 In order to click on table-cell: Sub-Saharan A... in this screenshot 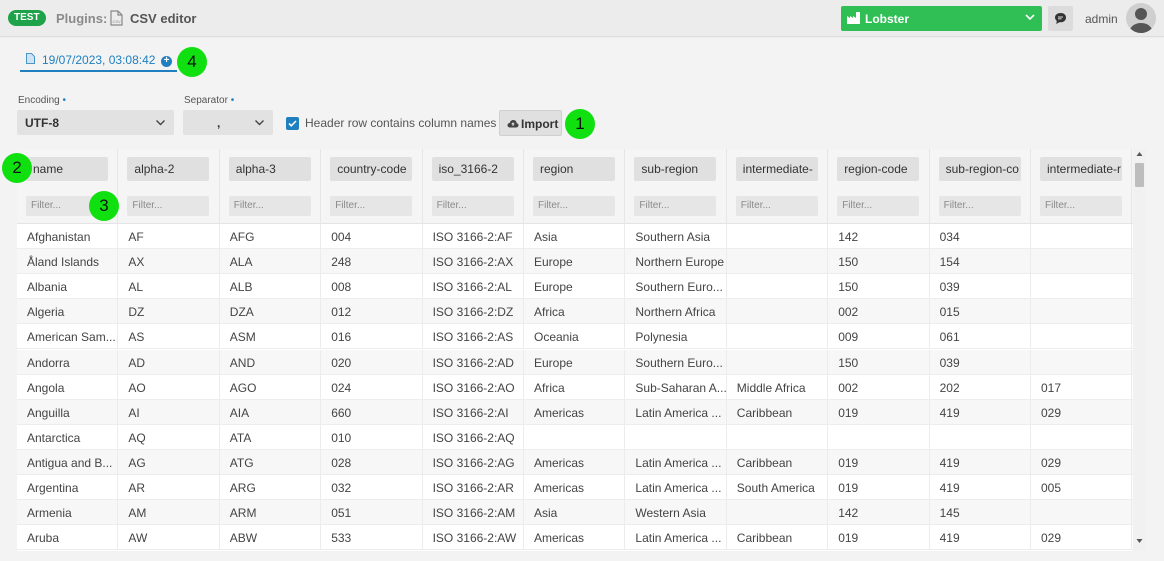, I will do `click(676, 387)`.